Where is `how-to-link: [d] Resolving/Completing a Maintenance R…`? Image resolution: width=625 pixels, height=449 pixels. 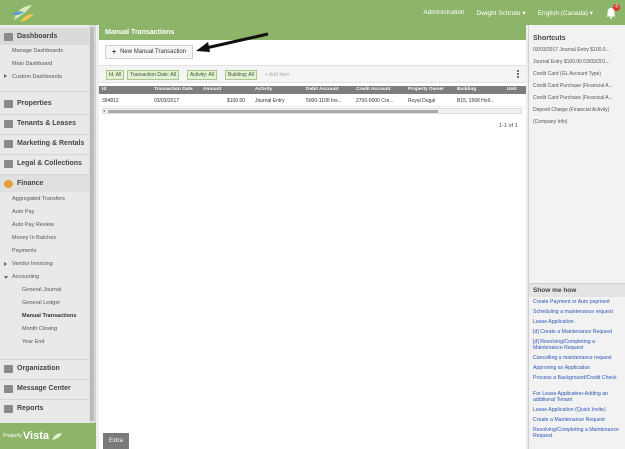
how-to-link: [d] Resolving/Completing a Maintenance R… is located at coordinates (579, 345).